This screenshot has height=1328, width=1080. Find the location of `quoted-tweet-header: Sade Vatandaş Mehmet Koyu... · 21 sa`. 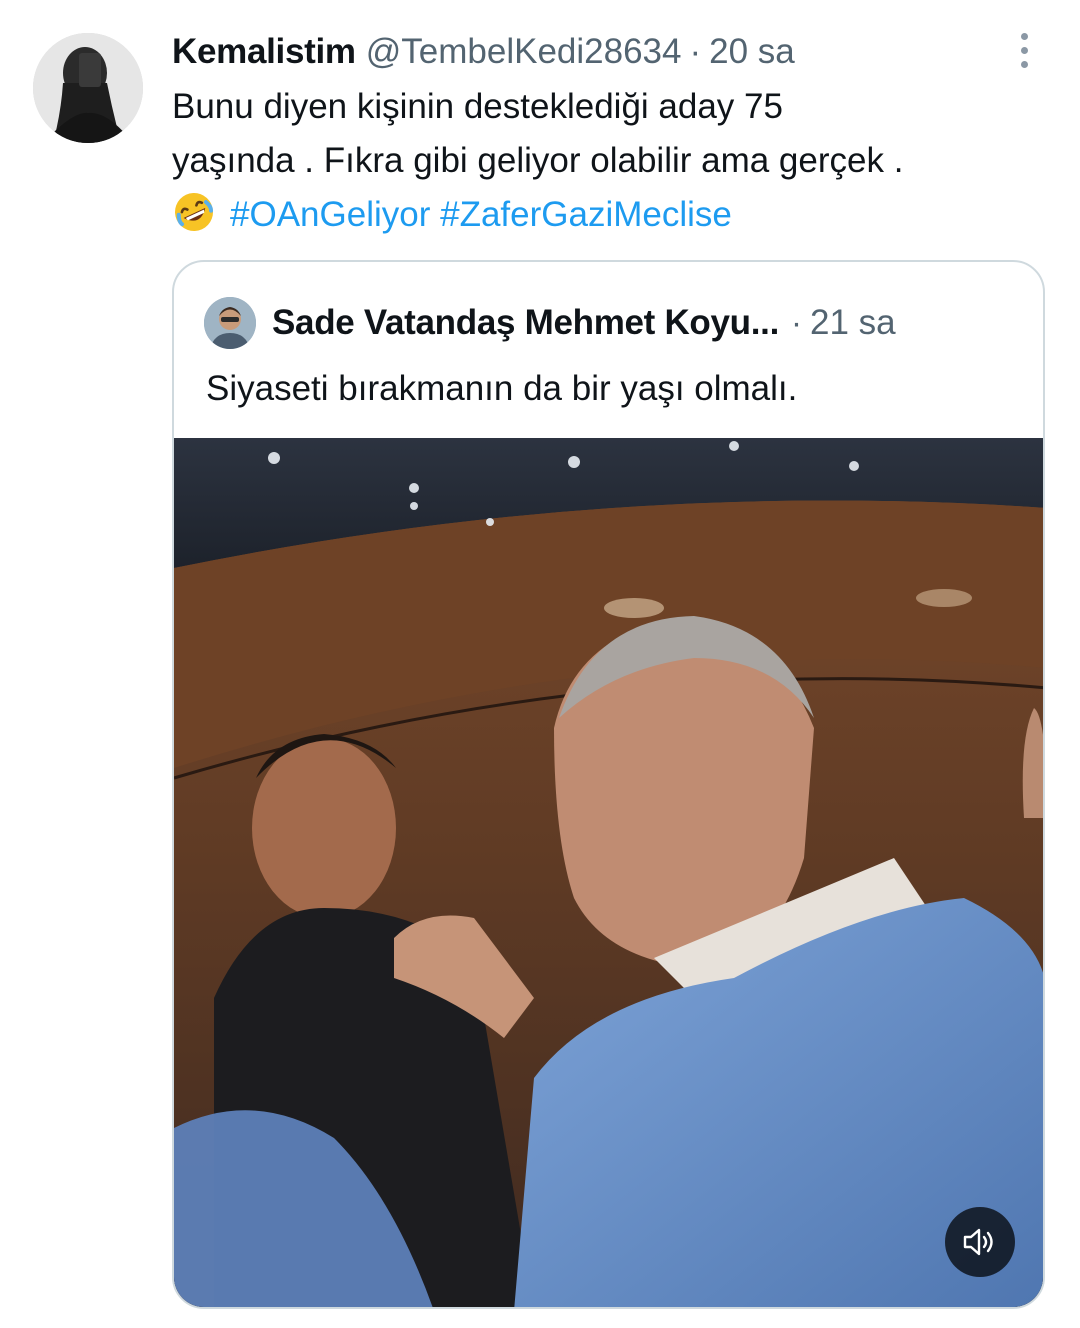

quoted-tweet-header: Sade Vatandaş Mehmet Koyu... · 21 sa is located at coordinates (550, 323).